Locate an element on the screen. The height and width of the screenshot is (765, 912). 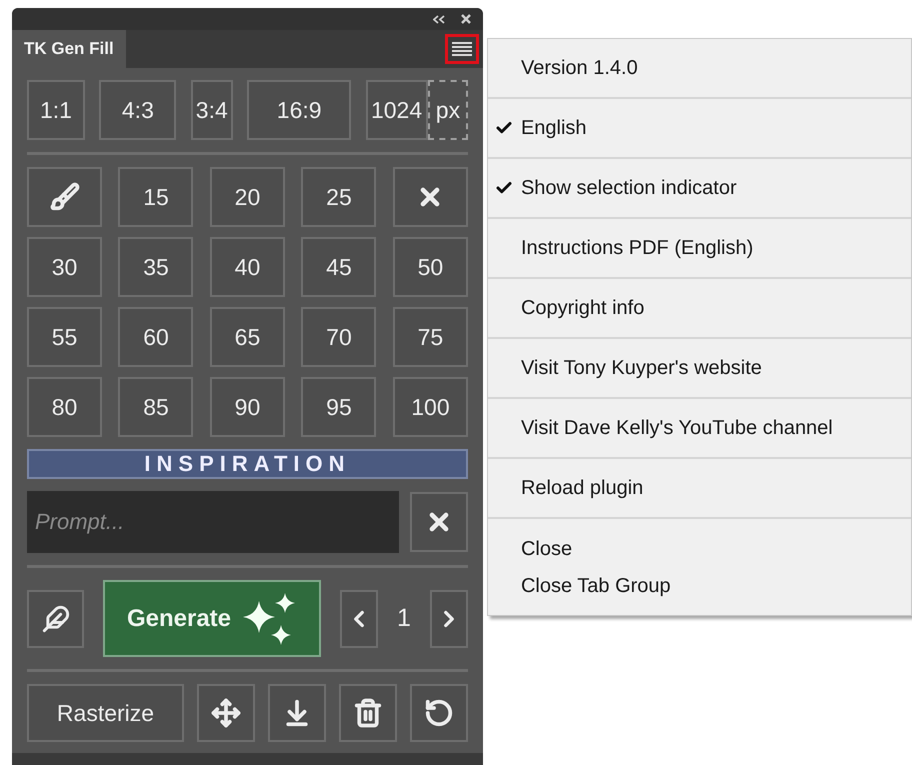
size-button: 60 is located at coordinates (156, 337).